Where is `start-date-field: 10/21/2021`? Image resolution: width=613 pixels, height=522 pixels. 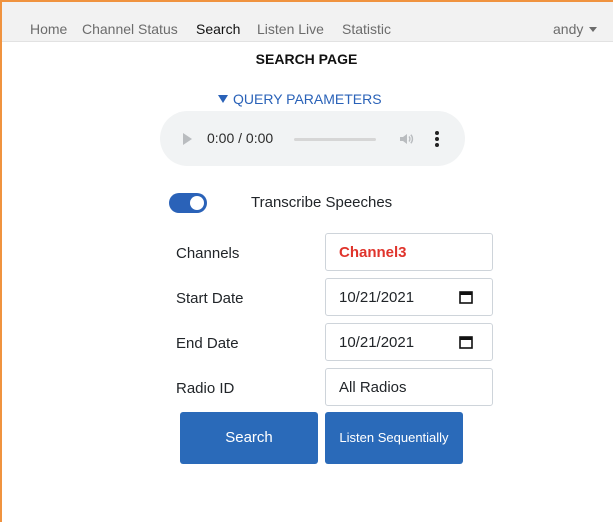 start-date-field: 10/21/2021 is located at coordinates (409, 297).